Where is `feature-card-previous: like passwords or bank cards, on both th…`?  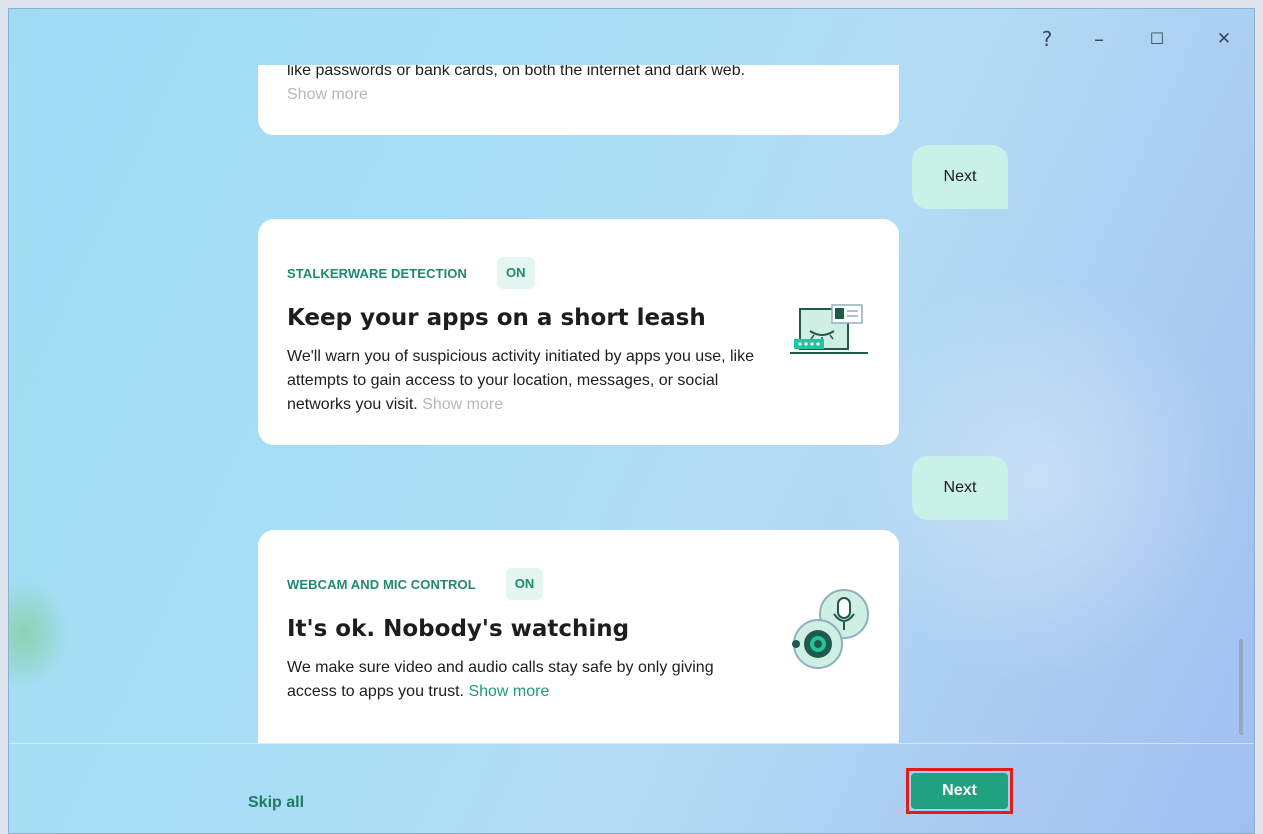
feature-card-previous: like passwords or bank cards, on both th… is located at coordinates (578, 100).